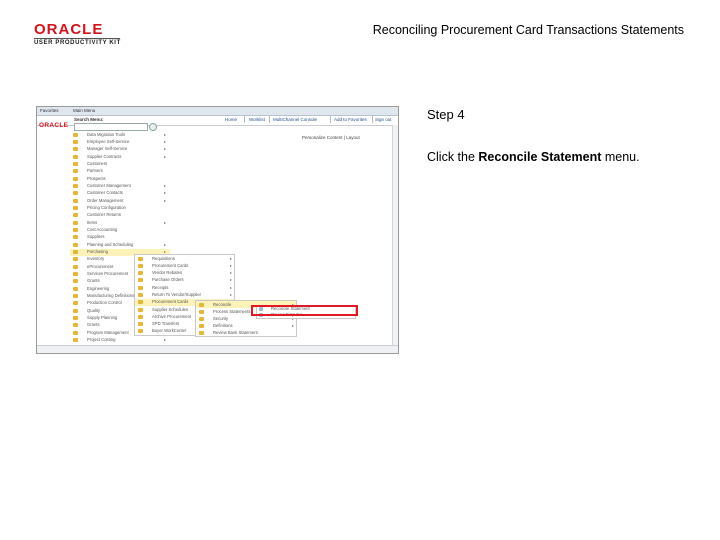 This screenshot has width=720, height=540. Describe the element at coordinates (95, 171) in the screenshot. I see `menu-item-label: Partners` at that location.